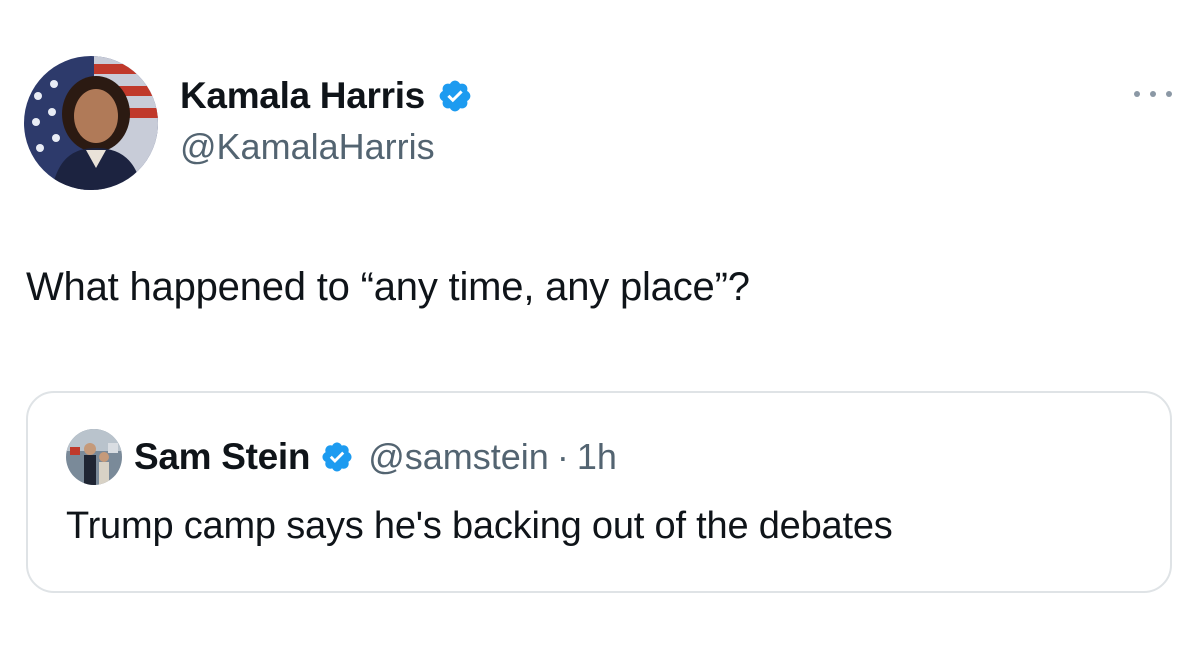 This screenshot has width=1200, height=650. What do you see at coordinates (326, 147) in the screenshot?
I see `author-handle: @KamalaHarris` at bounding box center [326, 147].